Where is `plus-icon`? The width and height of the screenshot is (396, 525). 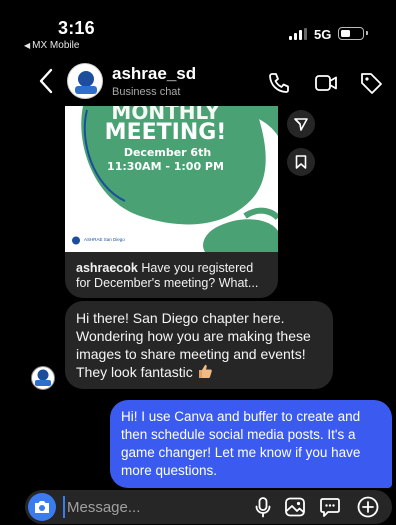 plus-icon is located at coordinates (368, 507).